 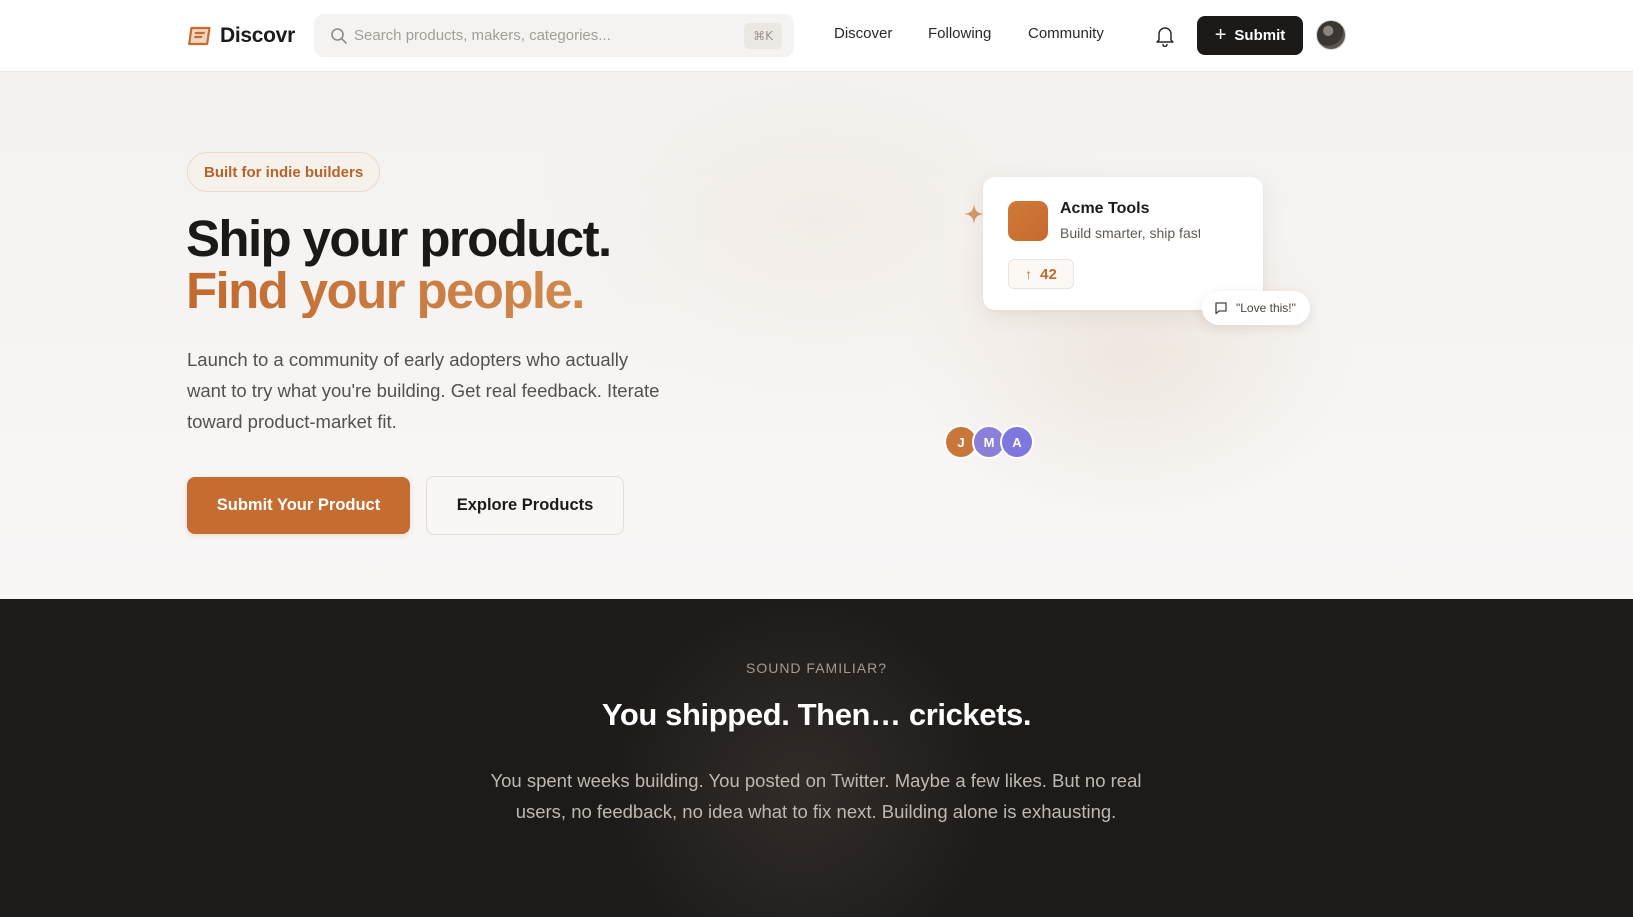 What do you see at coordinates (257, 35) in the screenshot?
I see `brand-name: Discovr` at bounding box center [257, 35].